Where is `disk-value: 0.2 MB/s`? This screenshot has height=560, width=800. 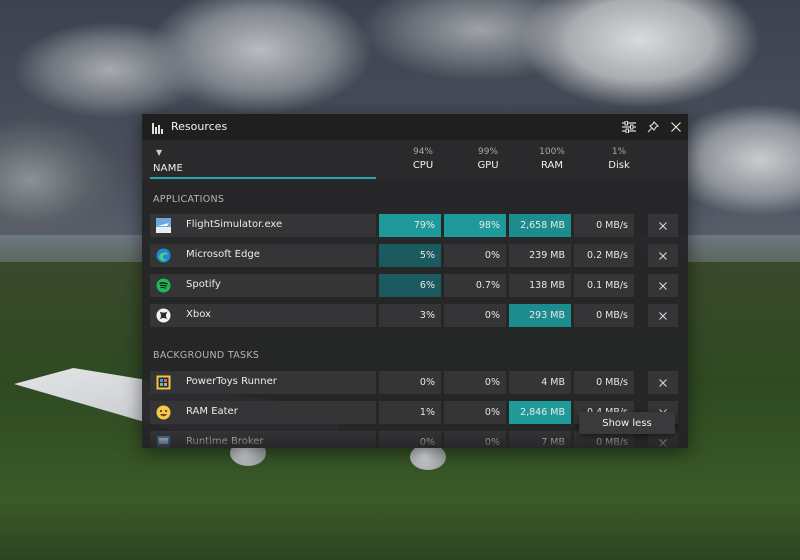 disk-value: 0.2 MB/s is located at coordinates (604, 255).